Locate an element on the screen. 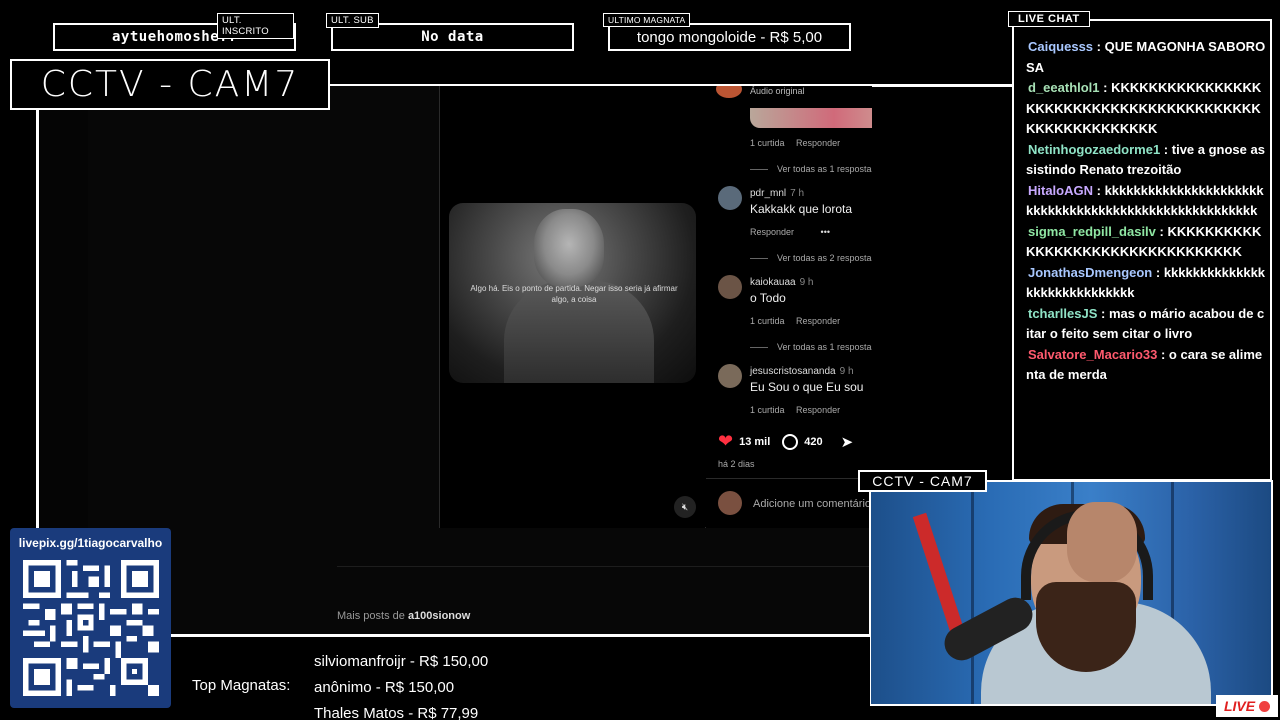  magnata-entry: Thales Matos - R$ 77,99 is located at coordinates (396, 712).